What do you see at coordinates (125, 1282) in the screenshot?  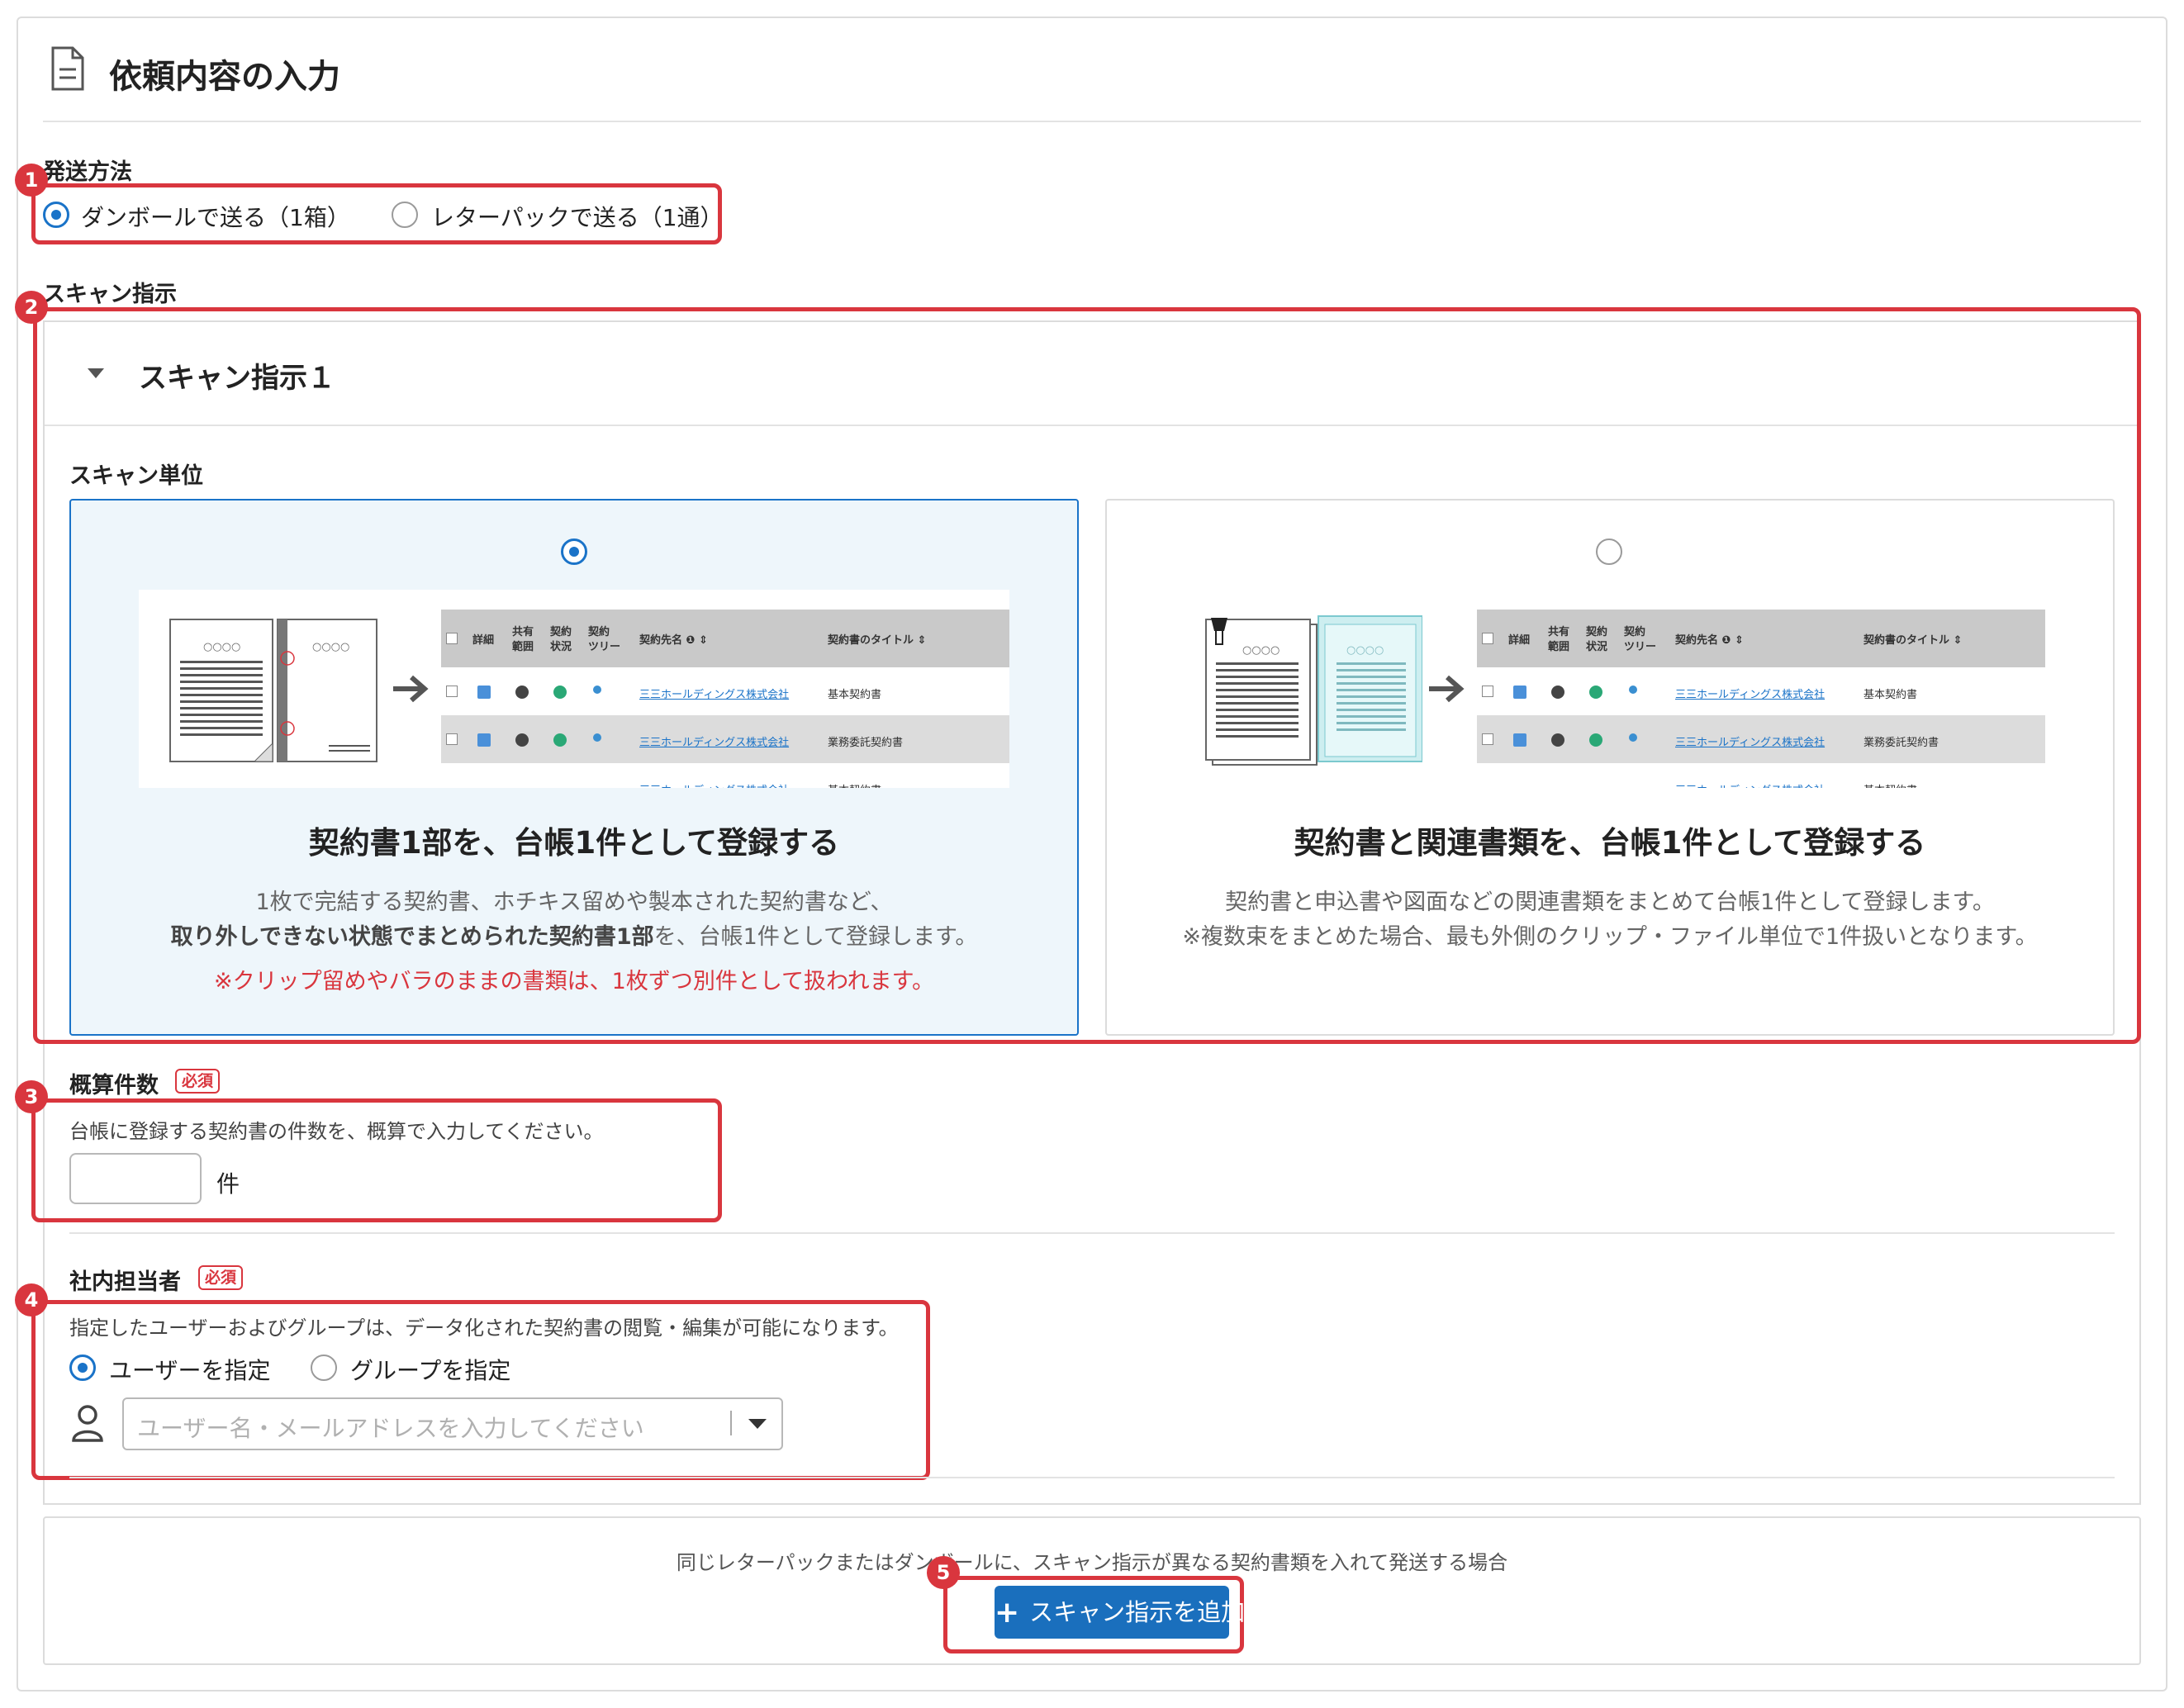 I see `owner-label: 社内担当者` at bounding box center [125, 1282].